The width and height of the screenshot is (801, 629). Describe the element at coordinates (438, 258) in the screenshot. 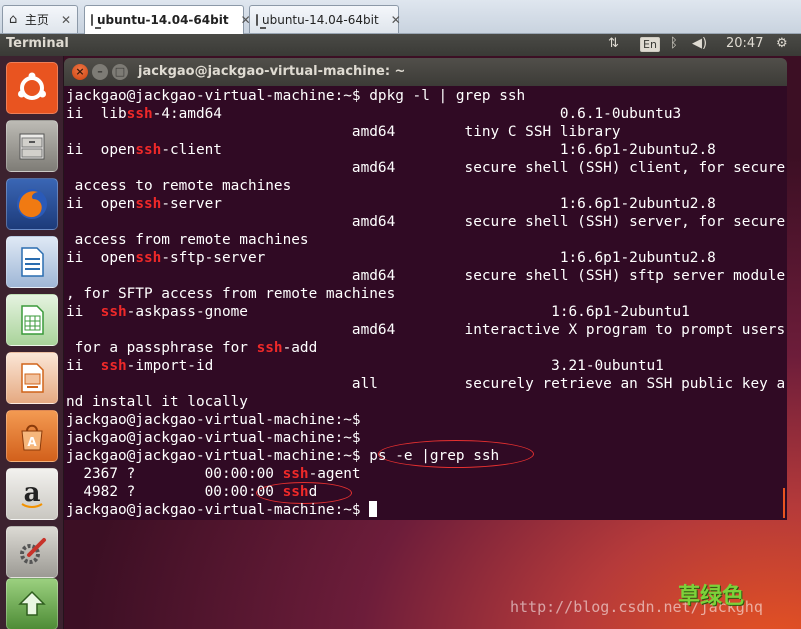

I see `terminal-text: -sftp-server 1:6.6p1-2ubuntu2.8` at that location.